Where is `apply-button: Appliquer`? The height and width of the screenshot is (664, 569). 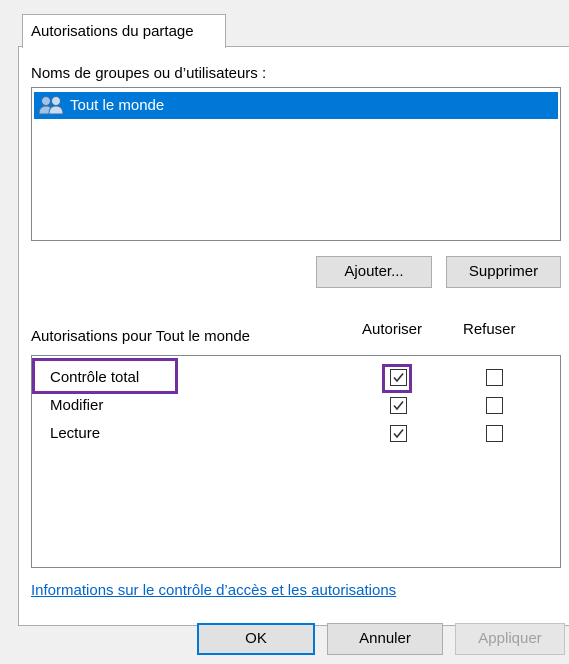
apply-button: Appliquer is located at coordinates (510, 639).